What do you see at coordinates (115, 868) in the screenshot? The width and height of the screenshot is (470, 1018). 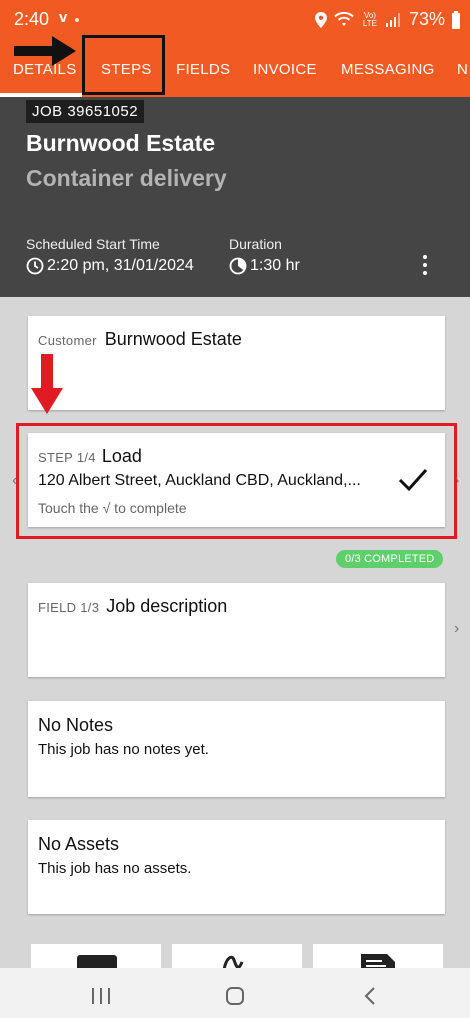 I see `assets-description: This job has no assets.` at bounding box center [115, 868].